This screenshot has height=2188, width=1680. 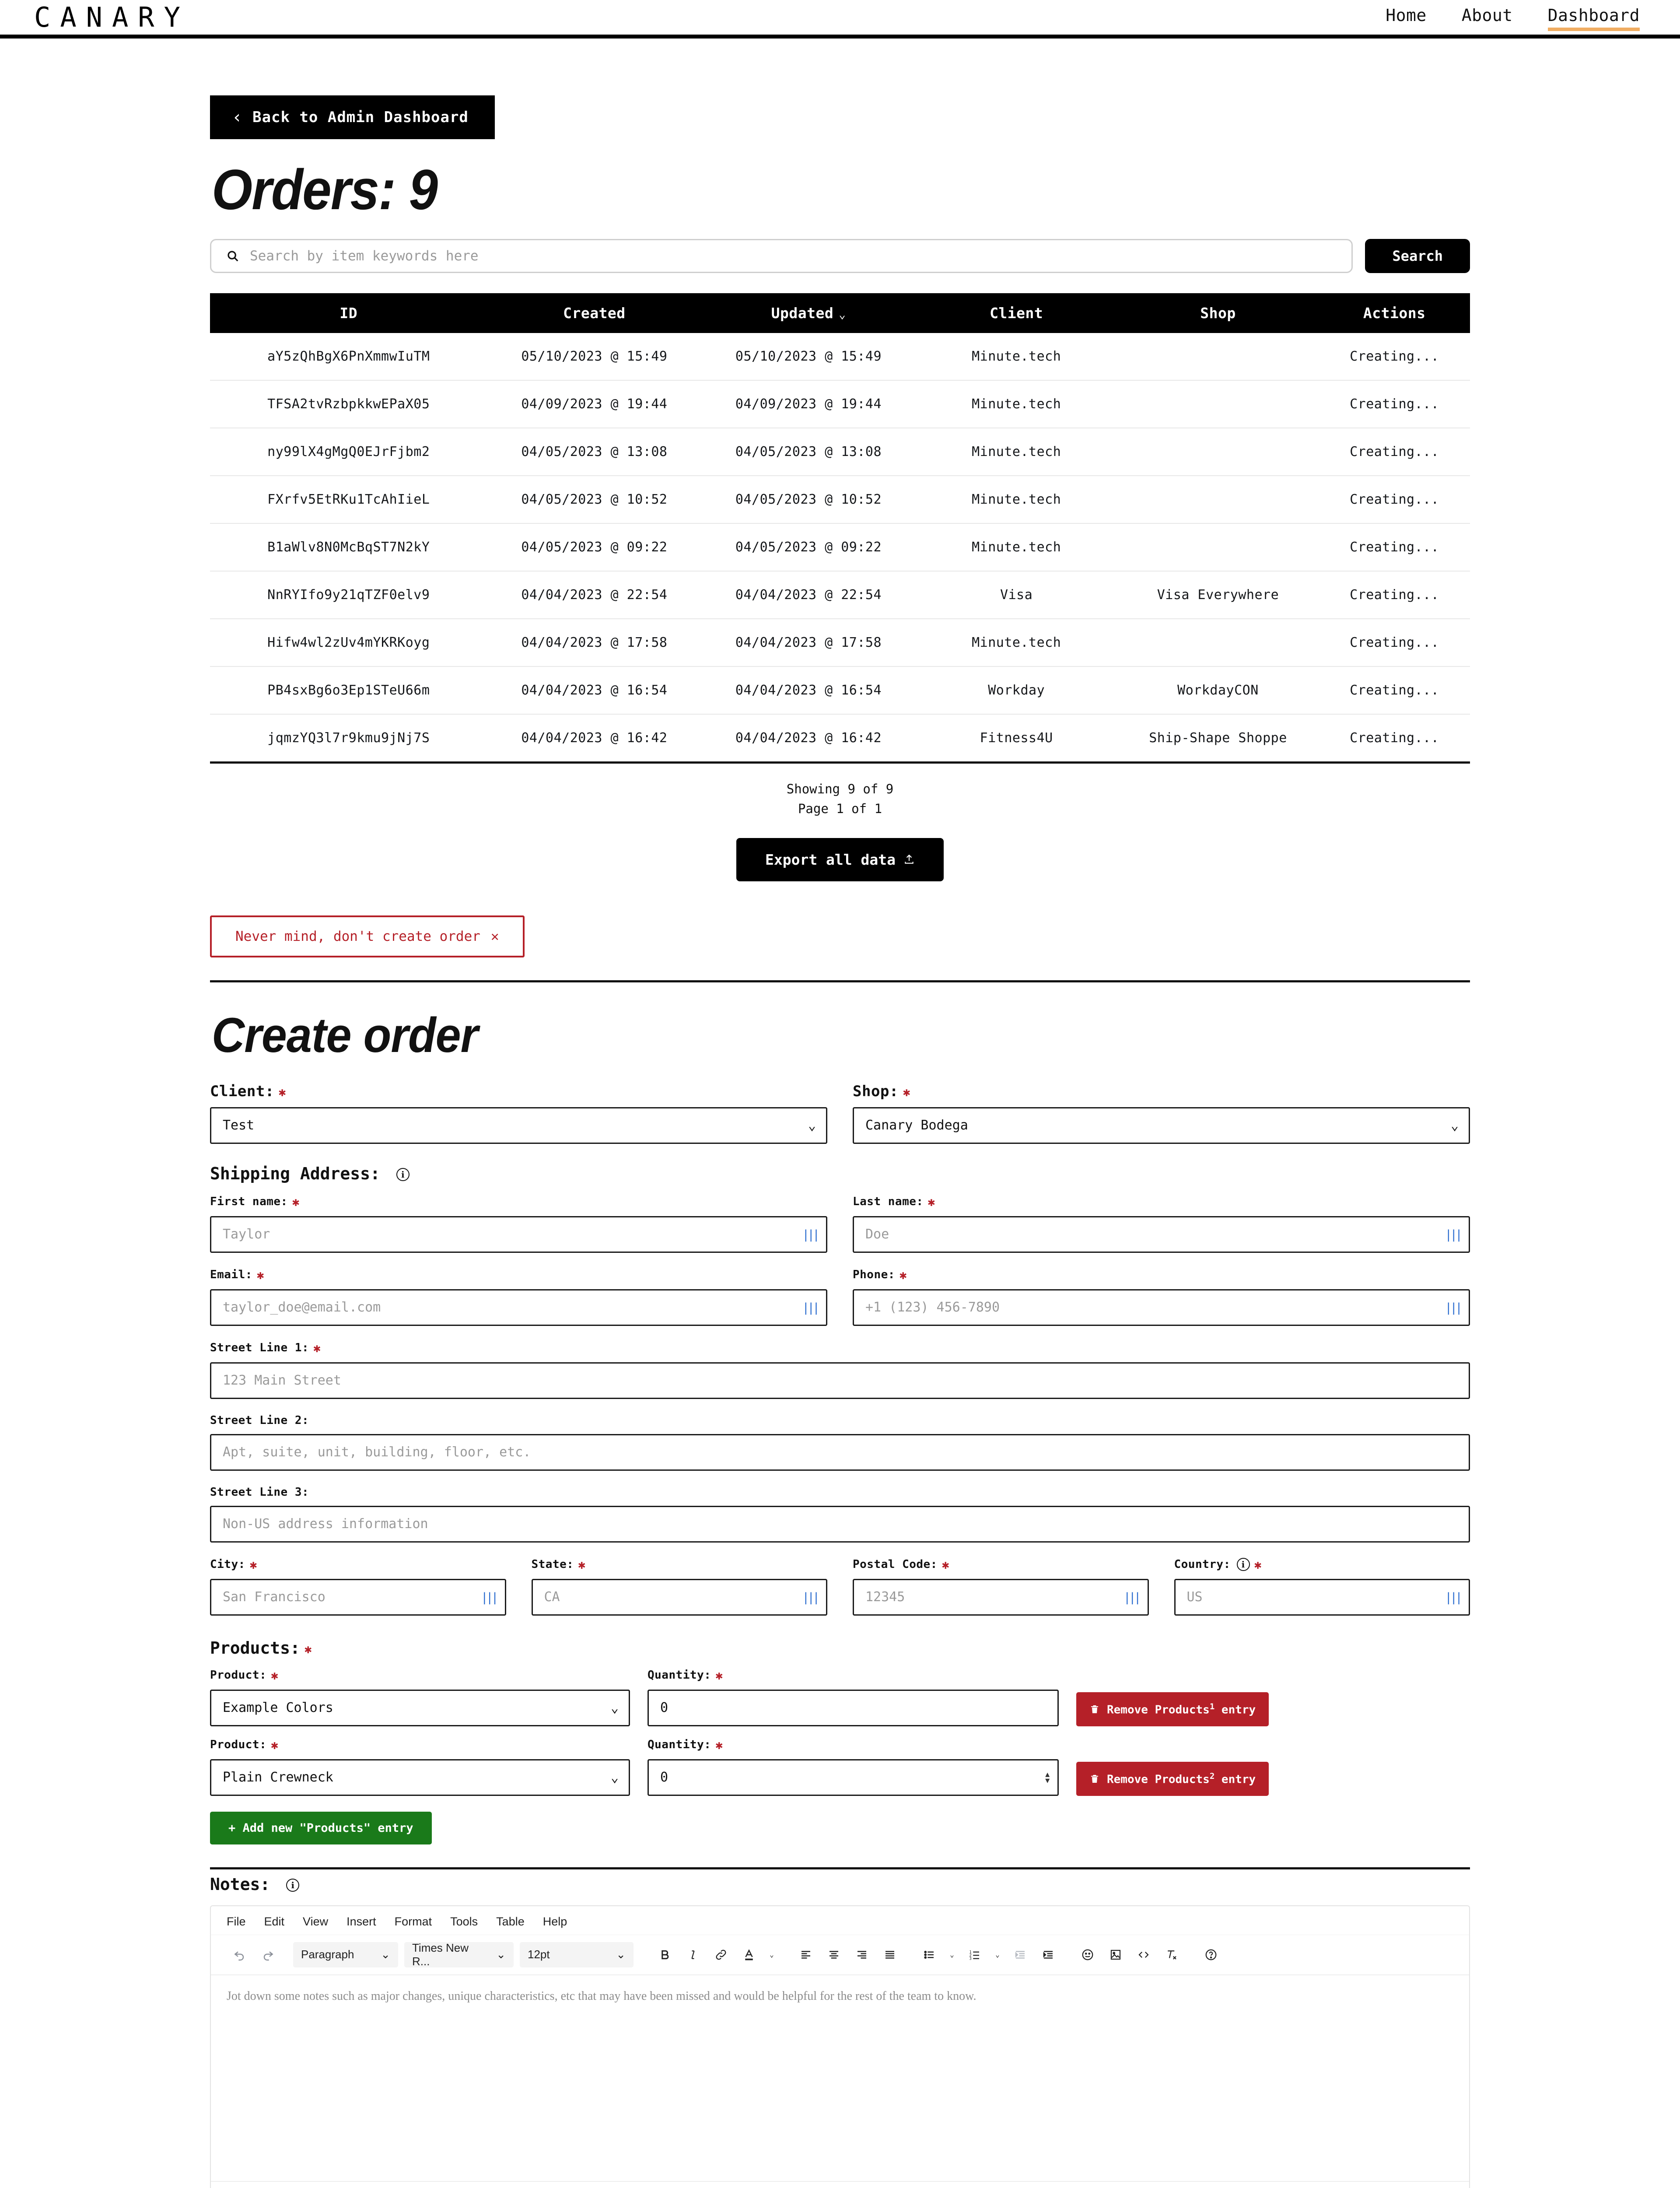 I want to click on cell-created: 04/04/2023 @ 22:54, so click(x=594, y=595).